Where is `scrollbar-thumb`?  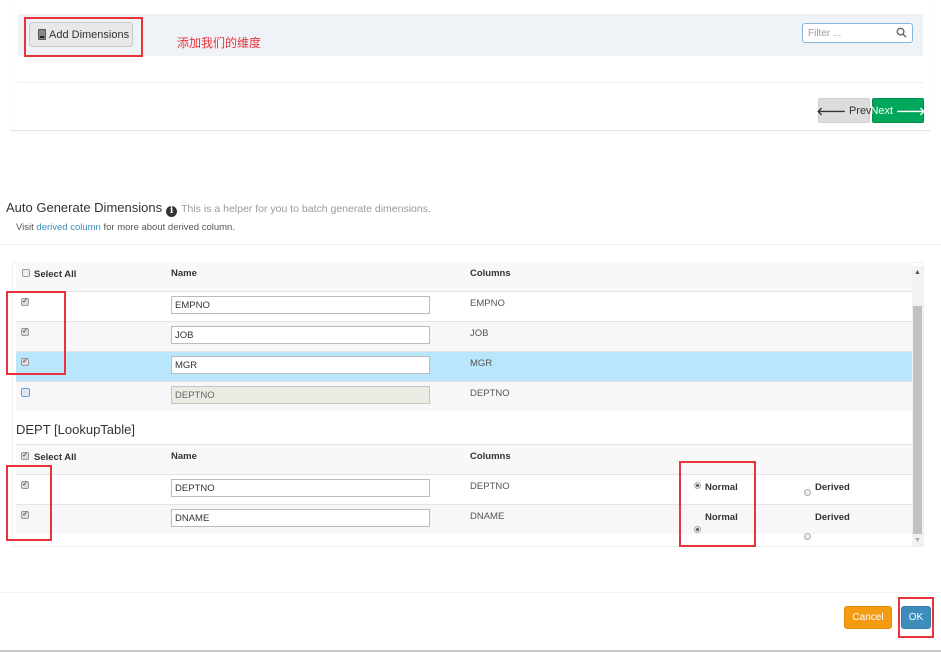
scrollbar-thumb is located at coordinates (917, 420).